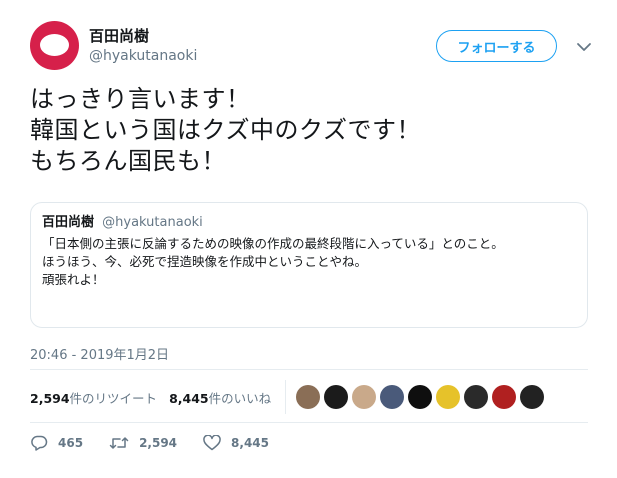 The width and height of the screenshot is (617, 478). I want to click on quoted-author-handle: @hyakutanaoki, so click(152, 222).